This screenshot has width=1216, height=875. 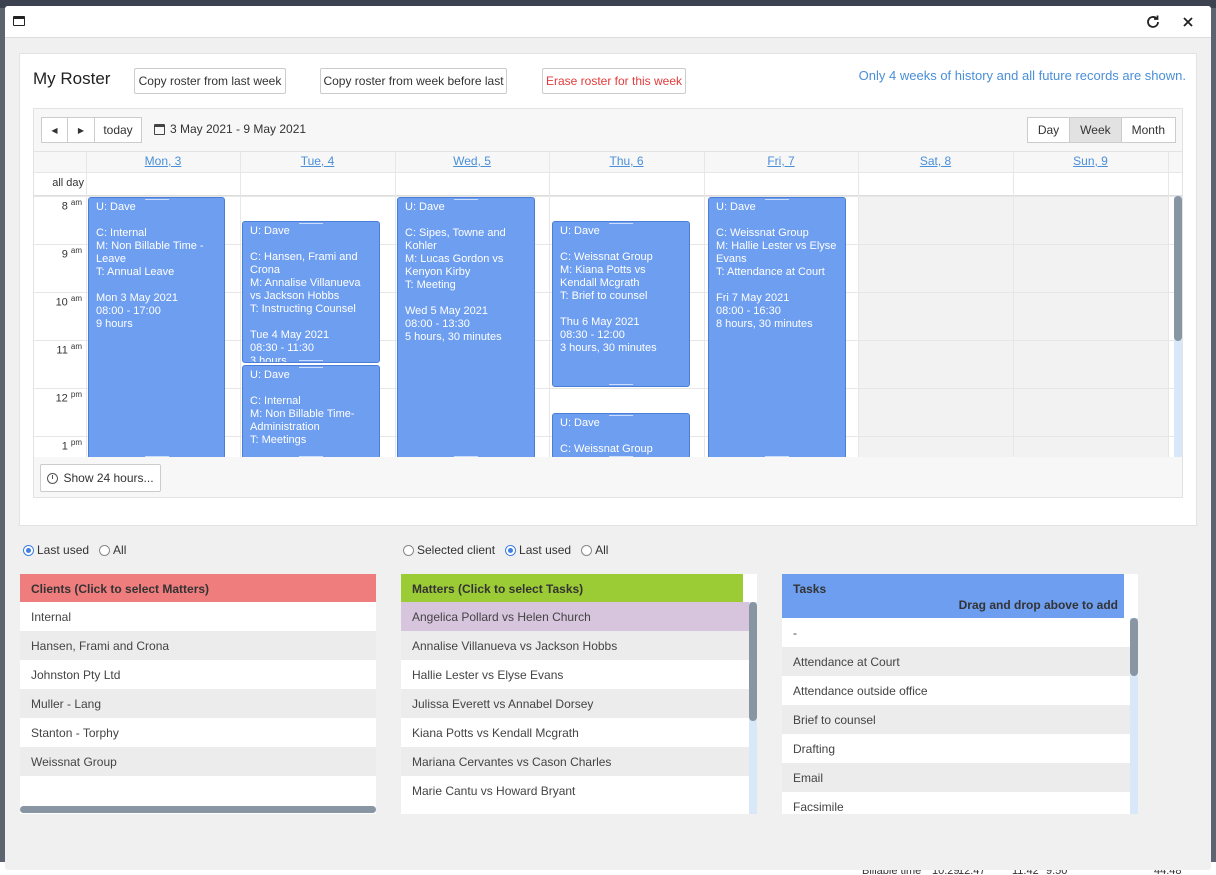 I want to click on task-item: Attendance at Court, so click(x=960, y=661).